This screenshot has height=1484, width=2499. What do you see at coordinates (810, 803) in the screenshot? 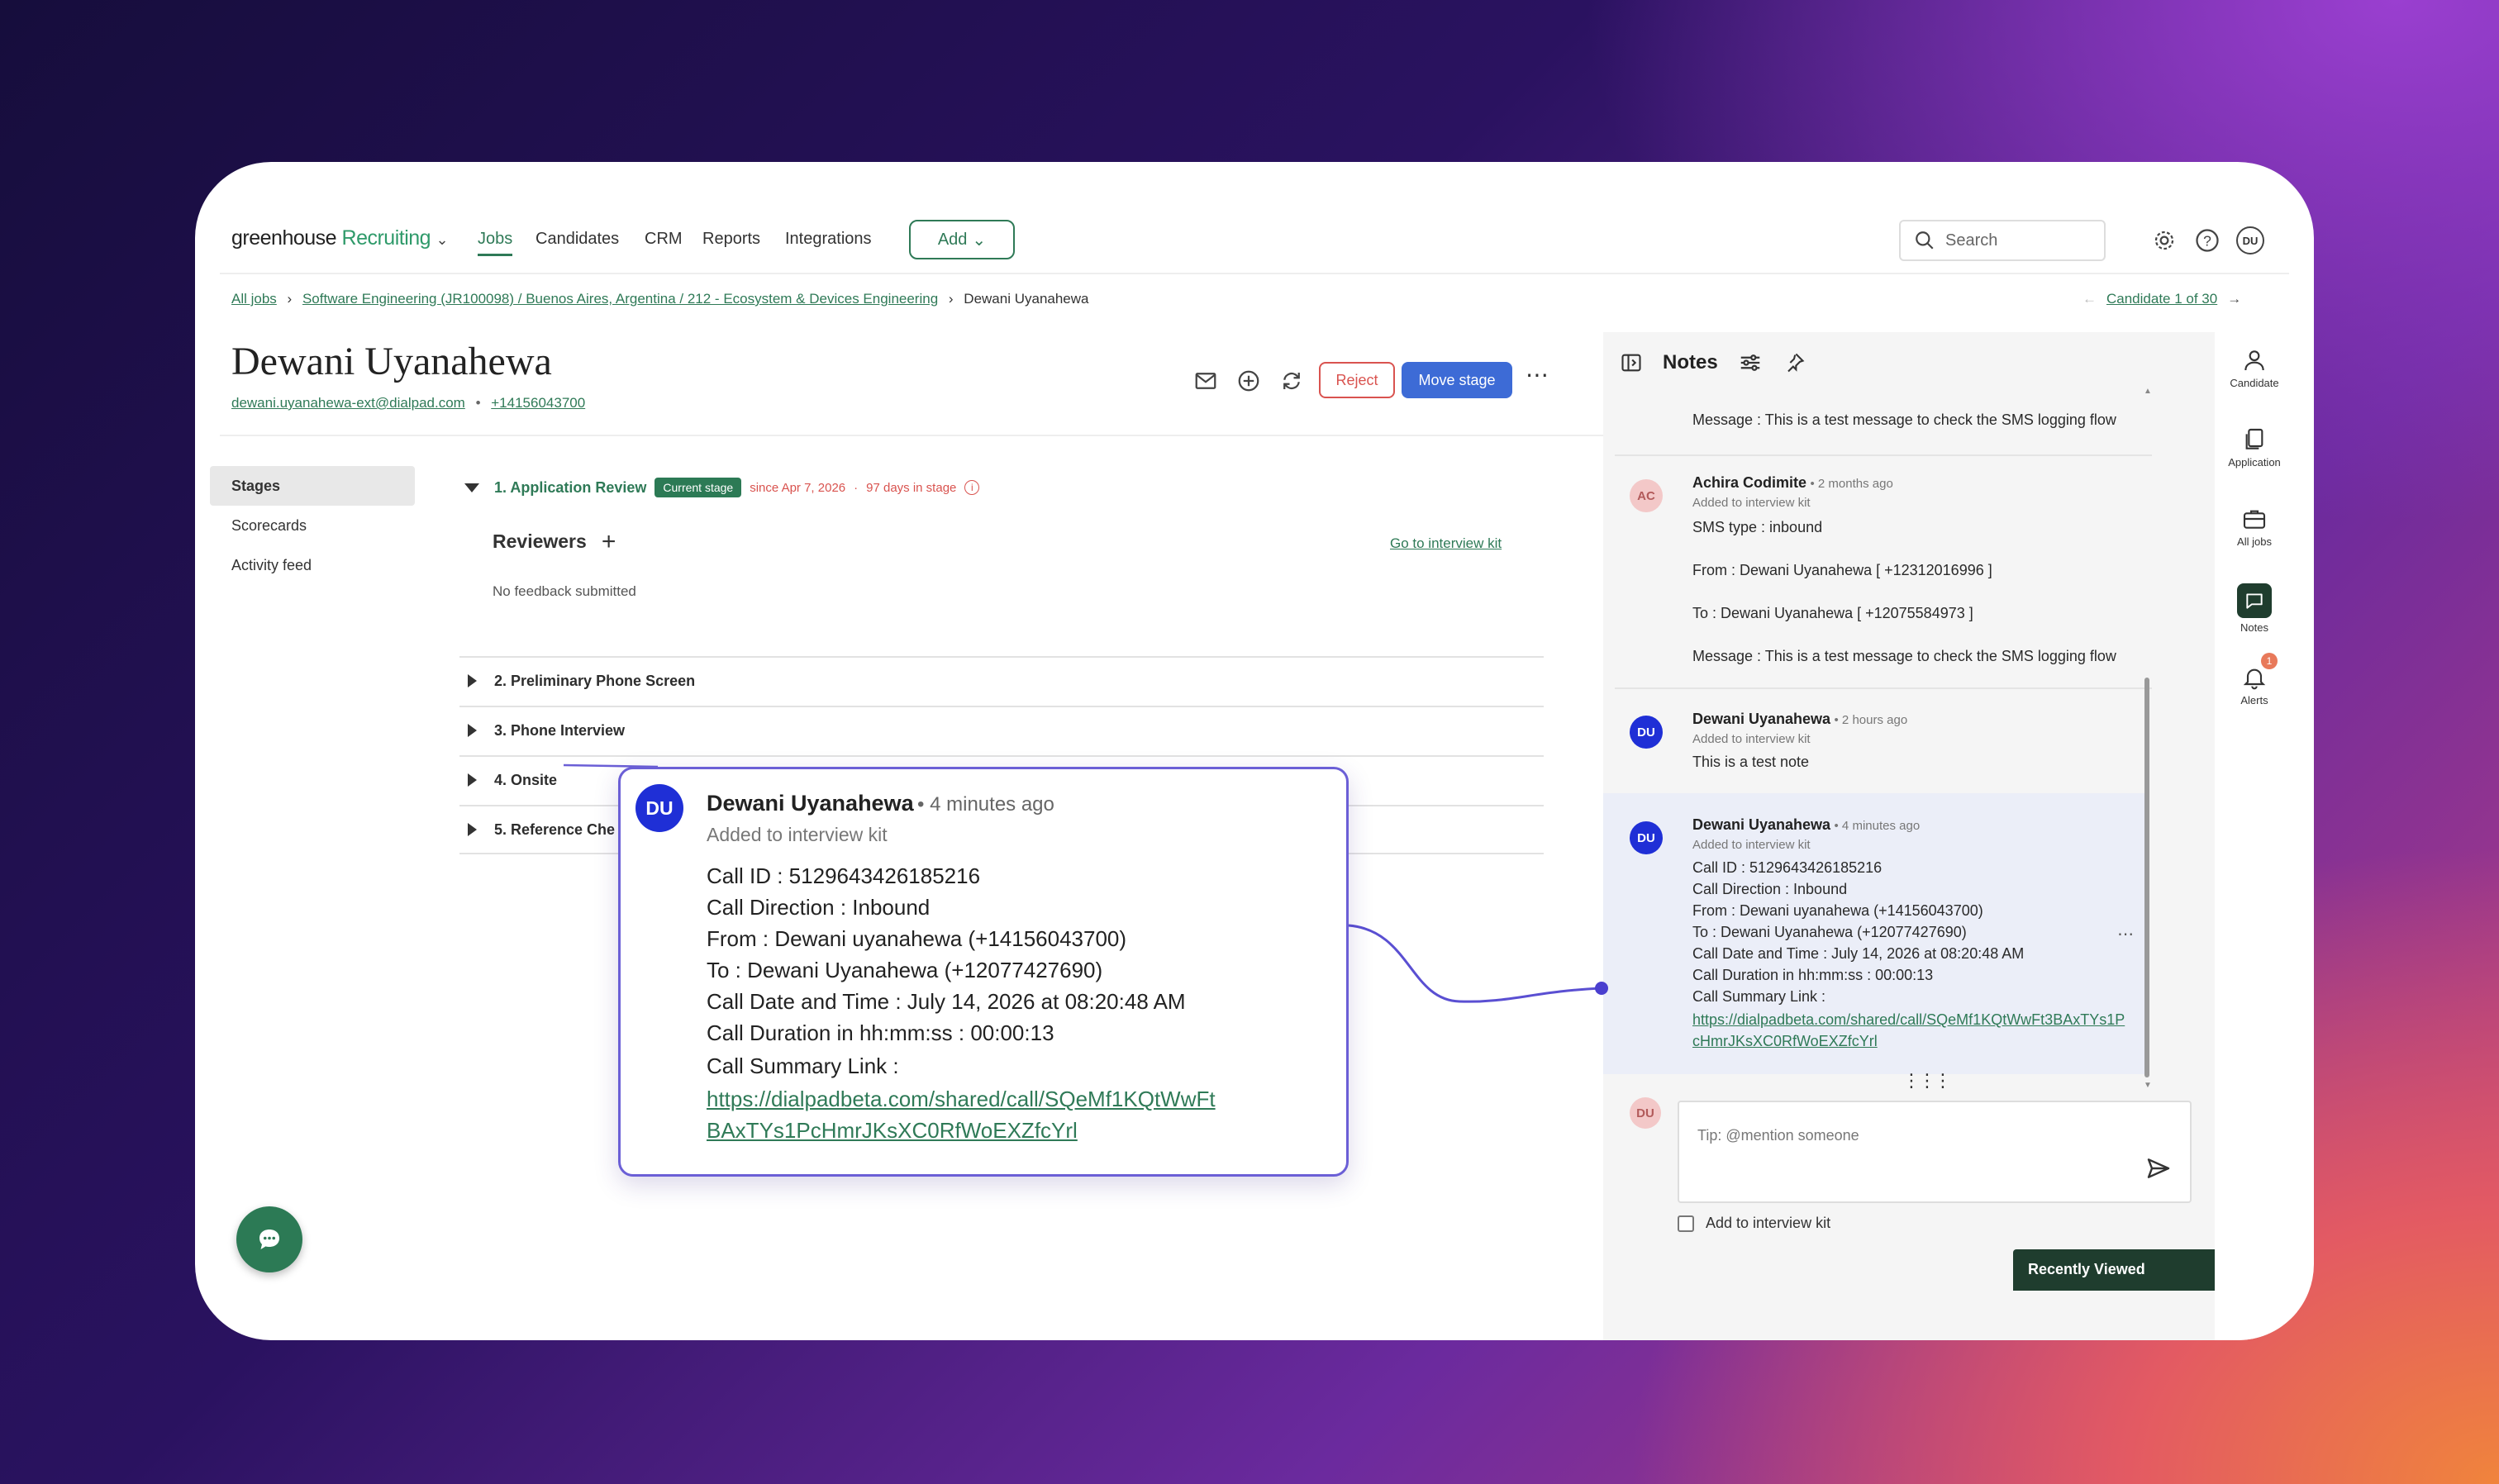
I see `popup-author: Dewani Uyanahewa` at bounding box center [810, 803].